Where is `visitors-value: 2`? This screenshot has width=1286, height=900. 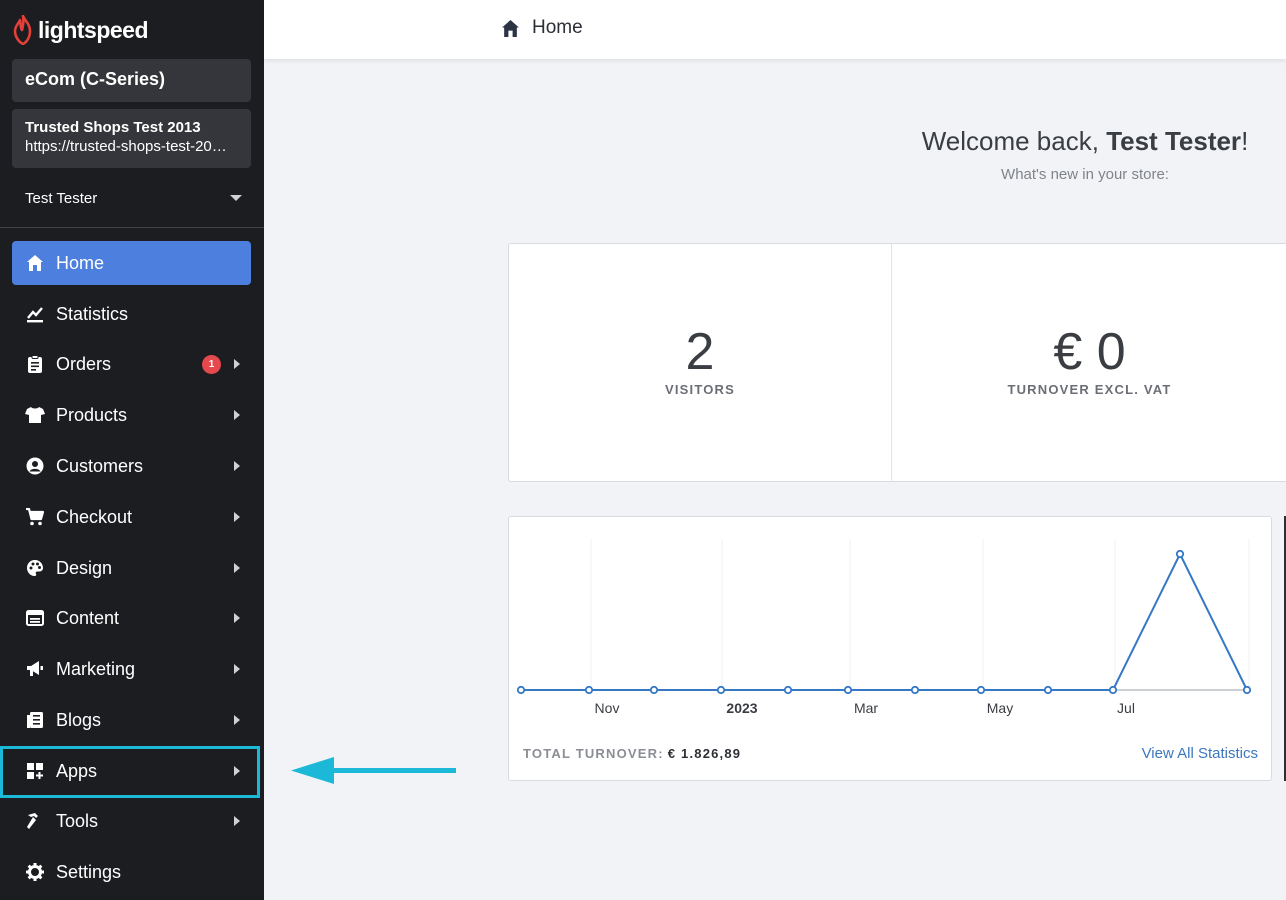 visitors-value: 2 is located at coordinates (700, 352).